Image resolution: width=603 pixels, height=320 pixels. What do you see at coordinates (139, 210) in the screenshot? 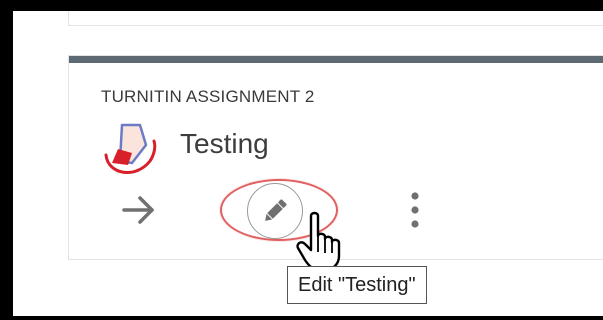
I see `arrow-right-icon` at bounding box center [139, 210].